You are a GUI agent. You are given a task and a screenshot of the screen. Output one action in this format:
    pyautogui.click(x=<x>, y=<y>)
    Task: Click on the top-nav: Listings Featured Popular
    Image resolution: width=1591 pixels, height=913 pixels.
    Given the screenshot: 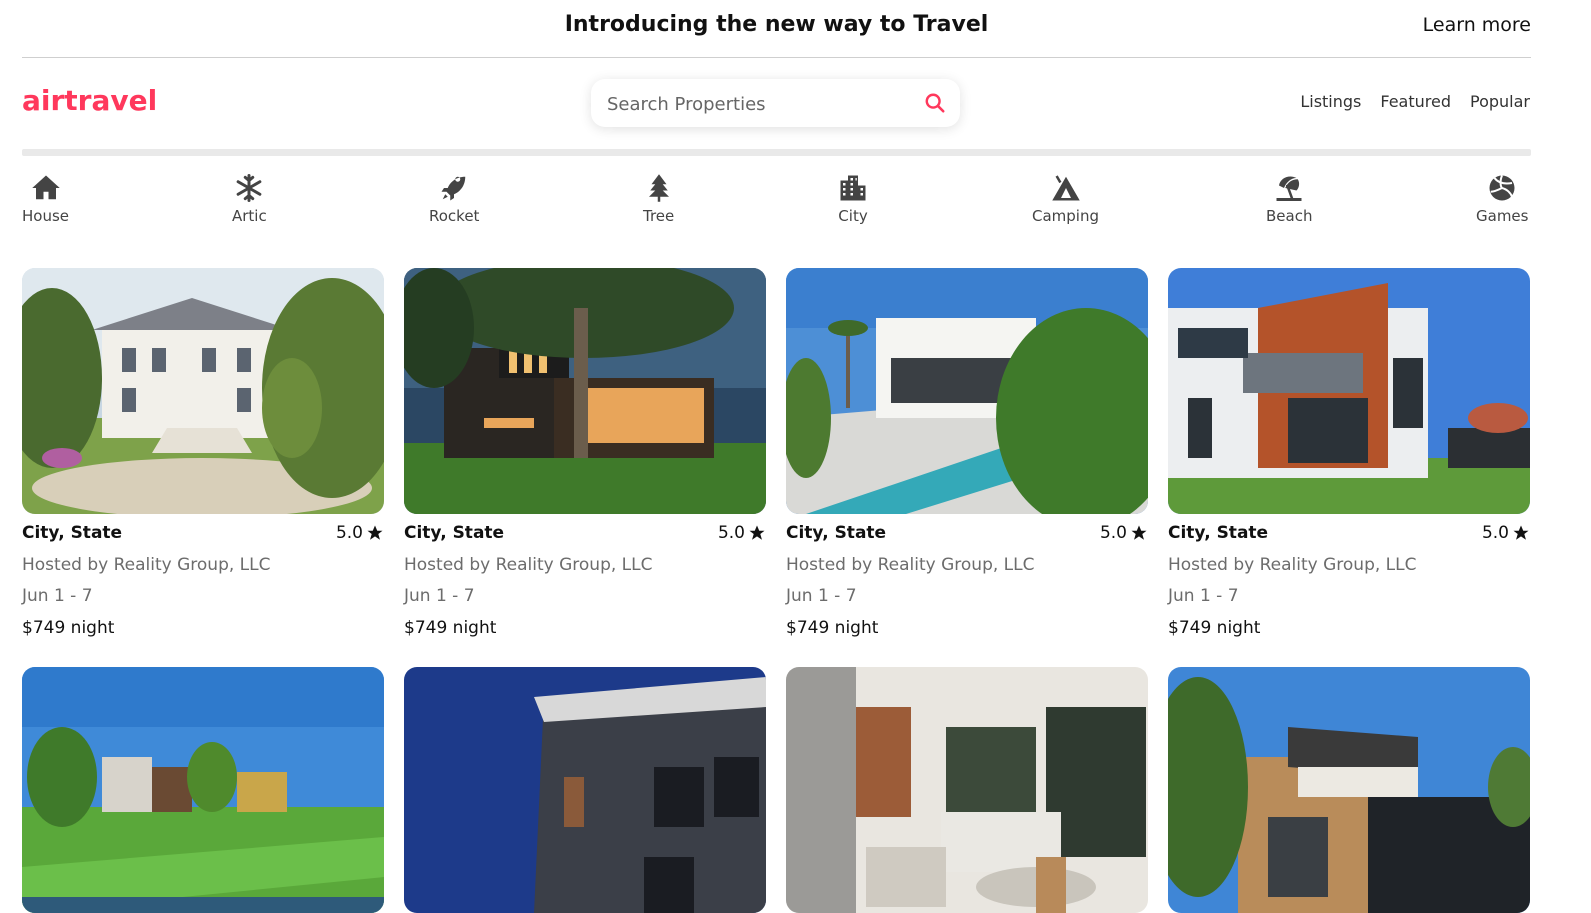 What is the action you would take?
    pyautogui.click(x=1415, y=101)
    